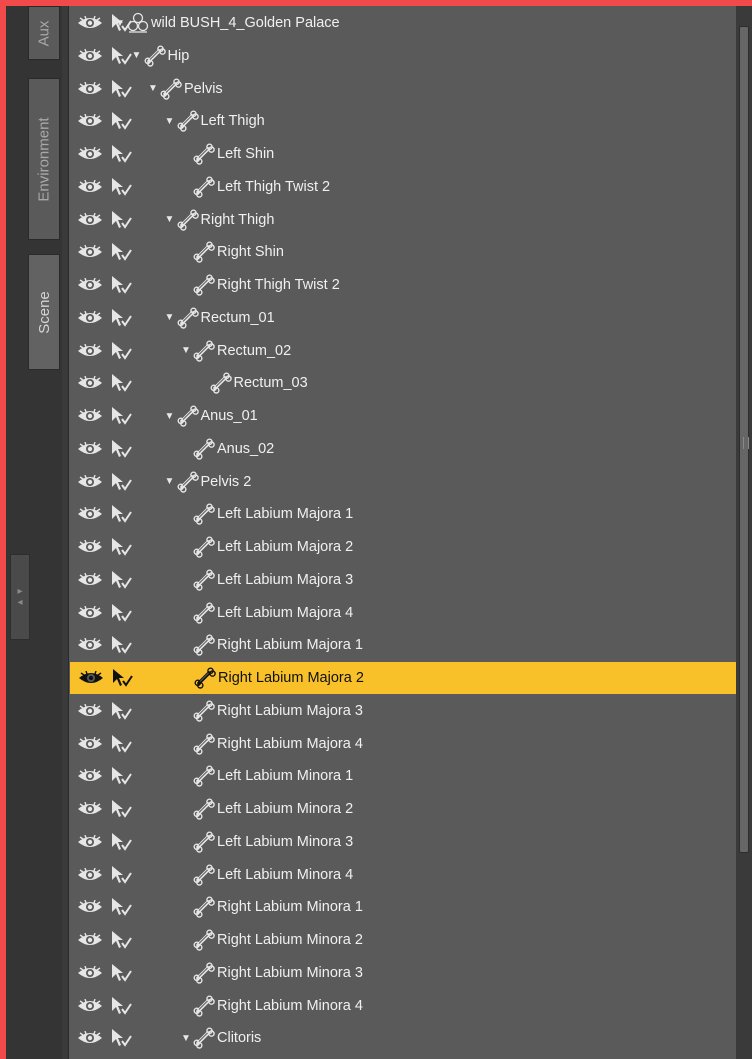 This screenshot has width=752, height=1059. I want to click on tree-row: ▼ Anus_01, so click(402, 416).